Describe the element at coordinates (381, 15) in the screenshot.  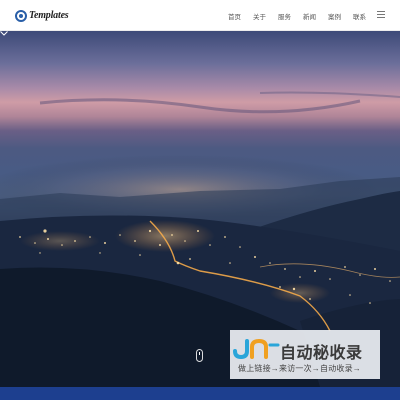
I see `hamburger-menu-icon` at that location.